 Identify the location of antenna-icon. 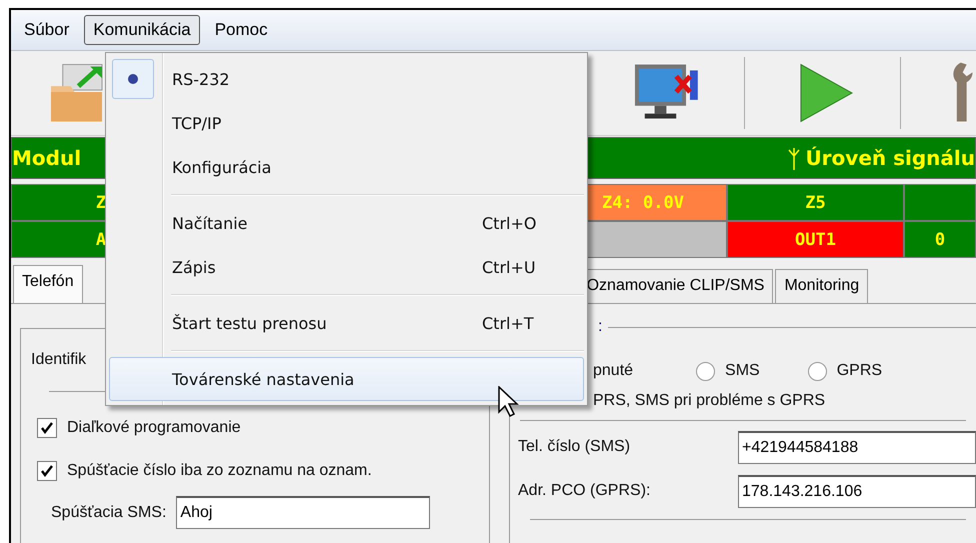
(794, 158).